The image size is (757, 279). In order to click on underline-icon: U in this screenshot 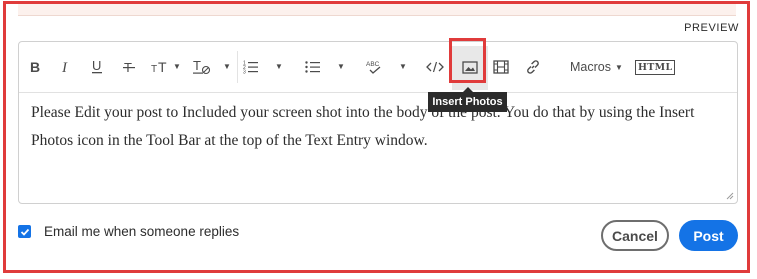, I will do `click(97, 66)`.